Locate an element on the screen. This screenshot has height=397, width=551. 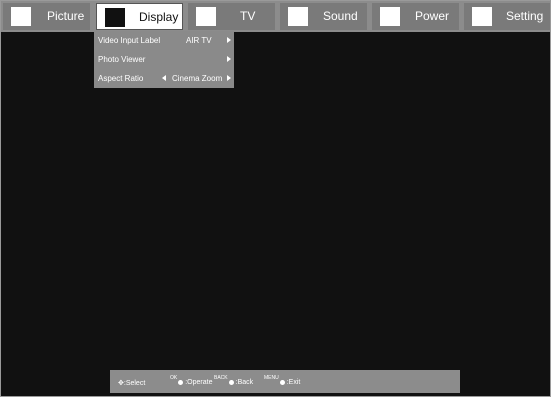
back-button-icon is located at coordinates (231, 382).